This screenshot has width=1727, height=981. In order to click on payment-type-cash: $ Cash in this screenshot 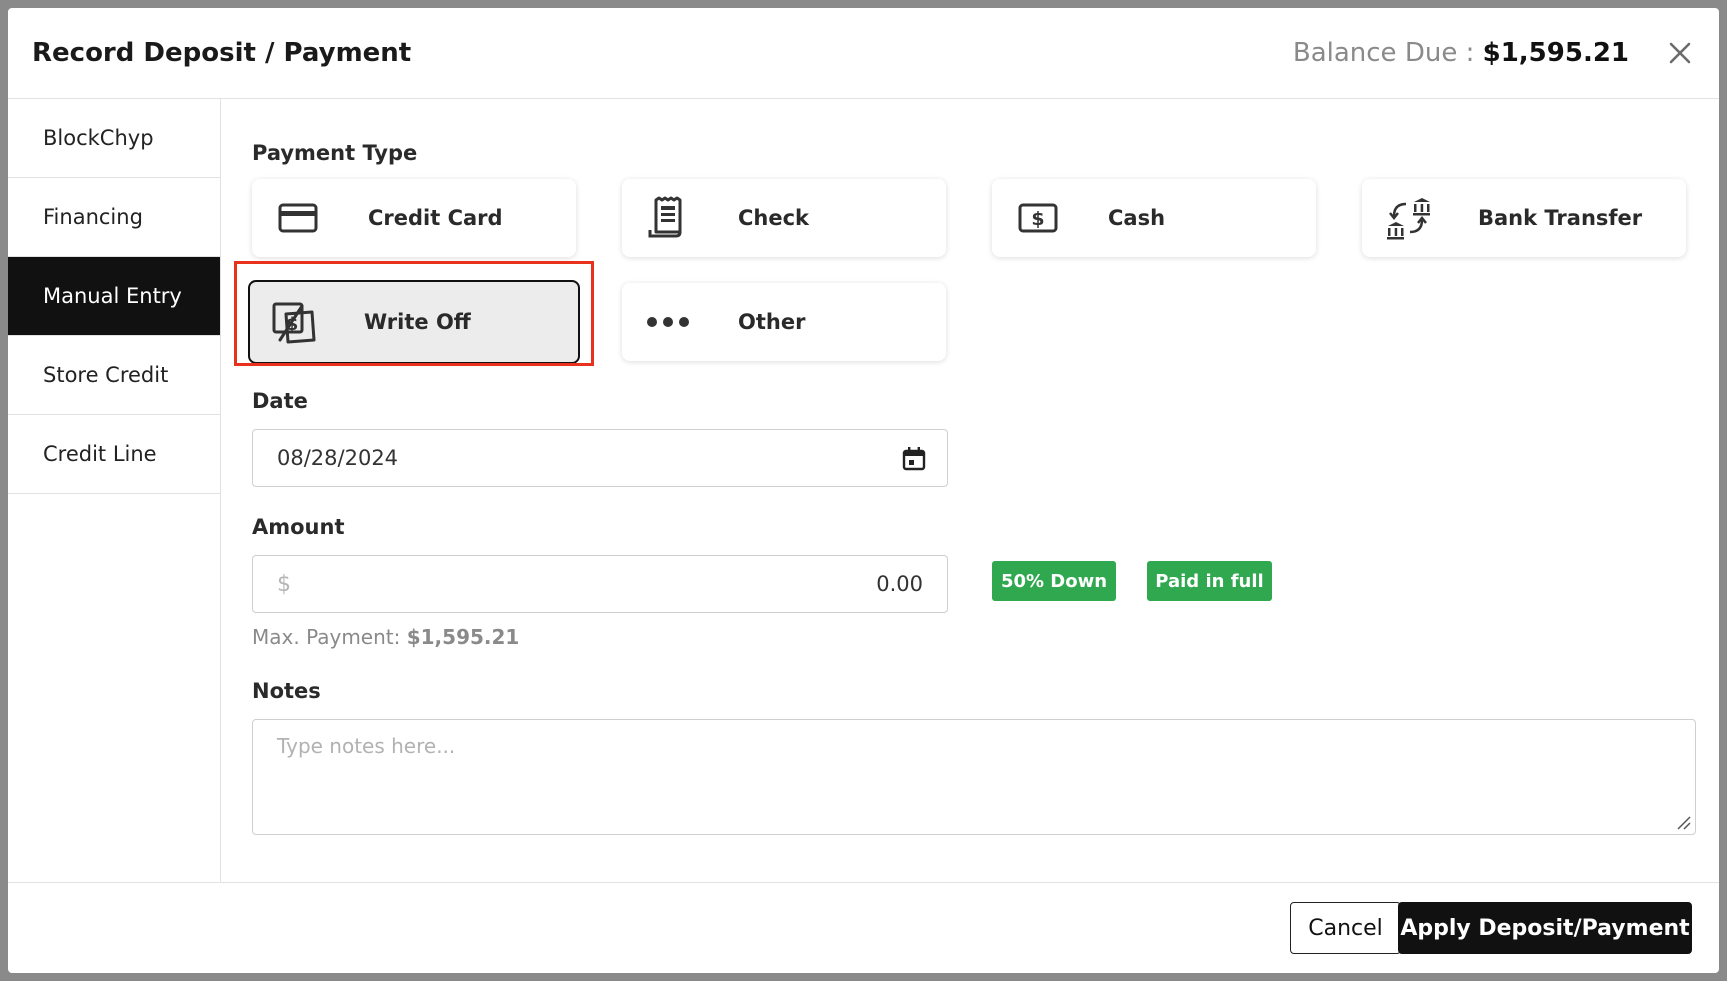, I will do `click(1154, 218)`.